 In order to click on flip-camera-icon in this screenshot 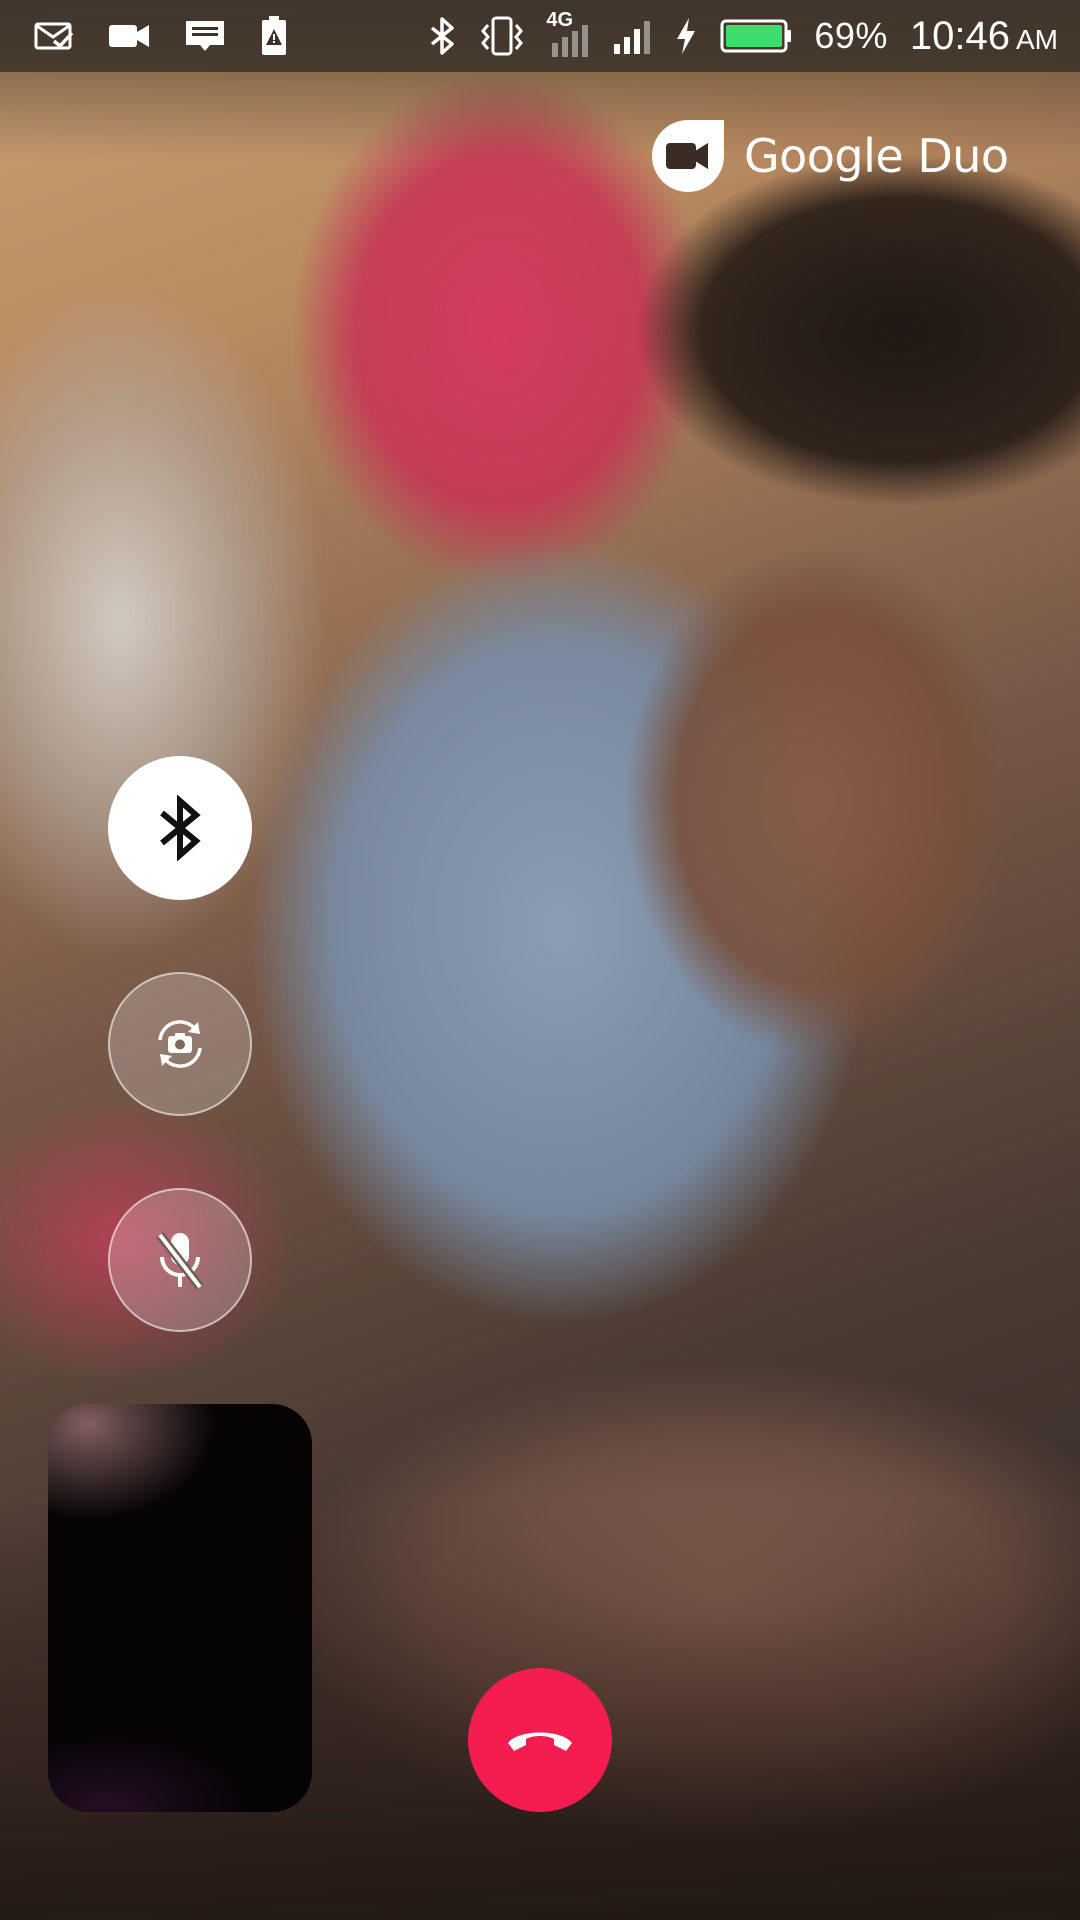, I will do `click(180, 1044)`.